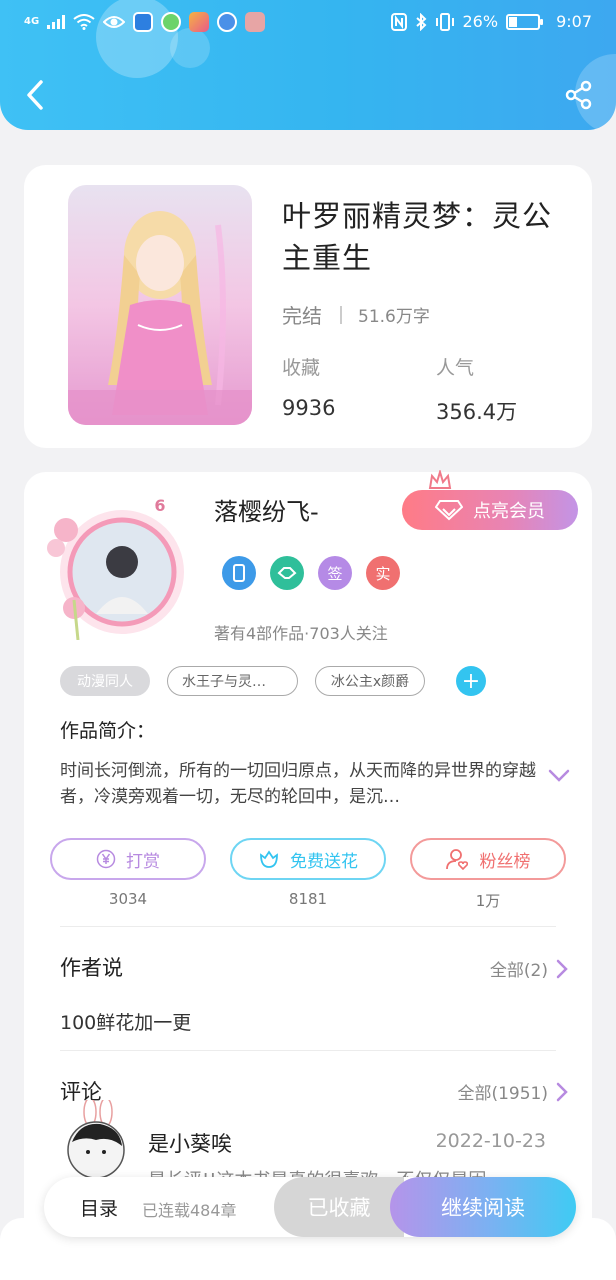 This screenshot has height=1280, width=616. I want to click on app-box-icon, so click(255, 22).